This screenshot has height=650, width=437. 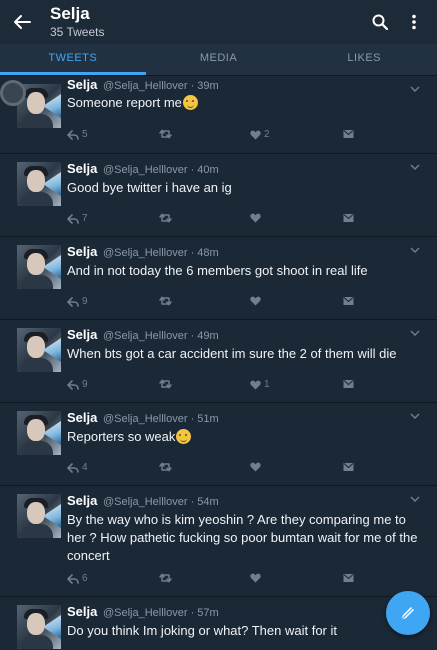 I want to click on tweet-count: 35 Tweets, so click(x=77, y=32).